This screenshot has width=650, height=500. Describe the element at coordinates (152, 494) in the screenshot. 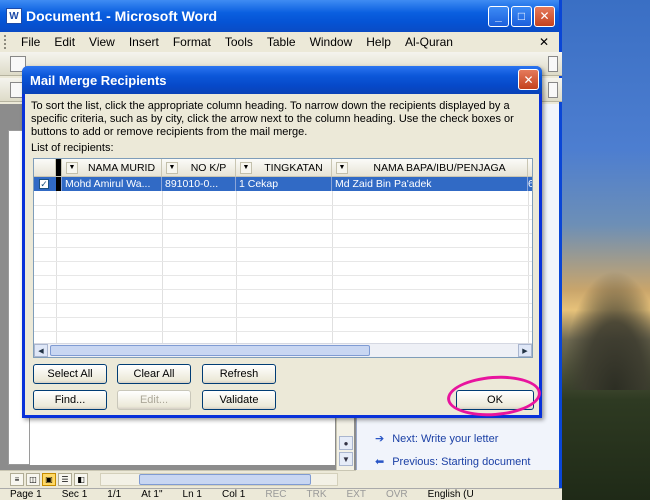

I see `status-at: At 1"` at that location.